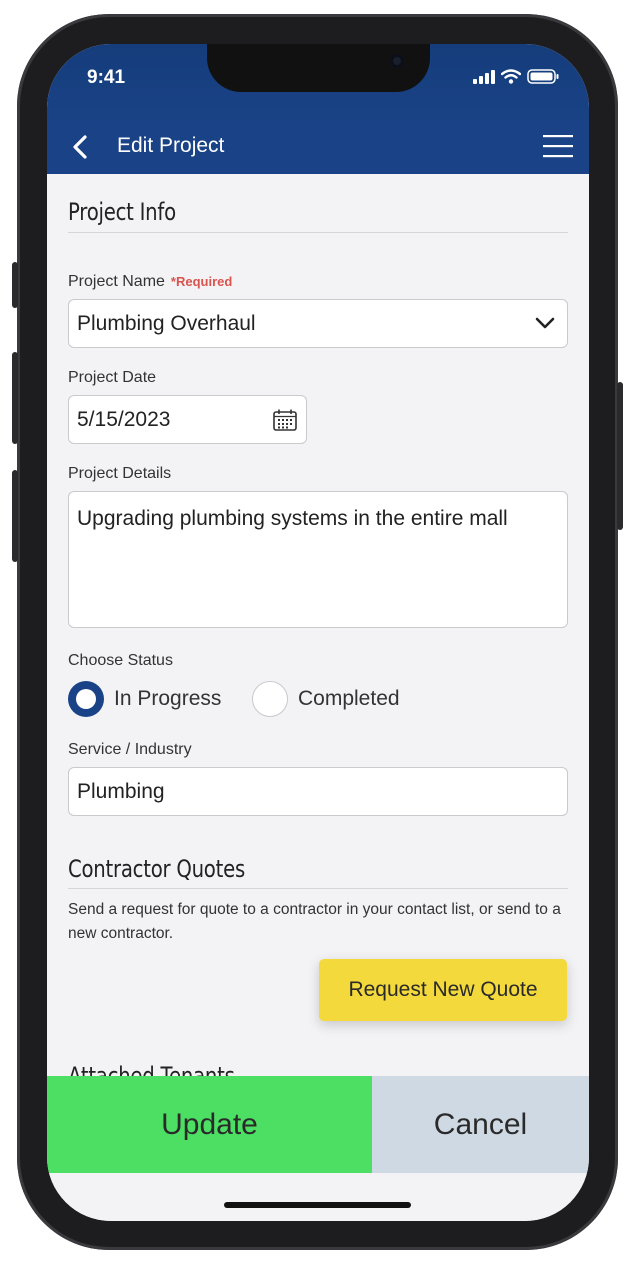 The width and height of the screenshot is (635, 1266). What do you see at coordinates (120, 660) in the screenshot?
I see `choose-status-label: Choose Status` at bounding box center [120, 660].